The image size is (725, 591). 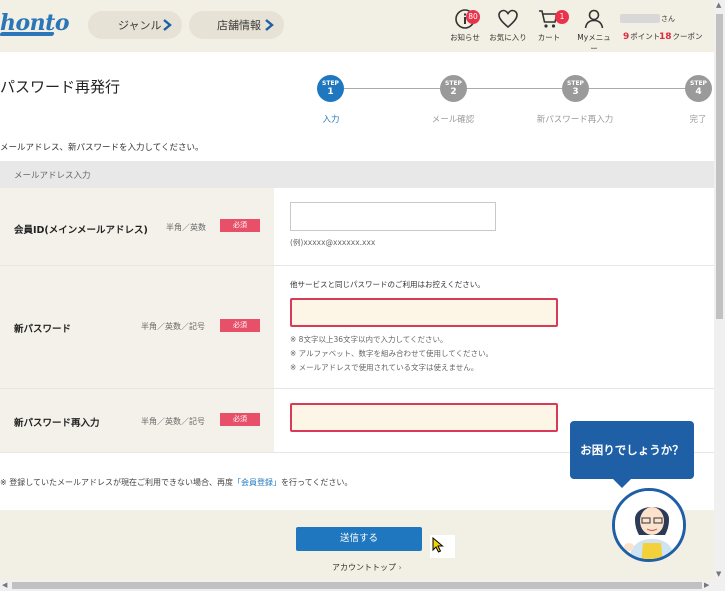 I want to click on new-password-input, so click(x=424, y=312).